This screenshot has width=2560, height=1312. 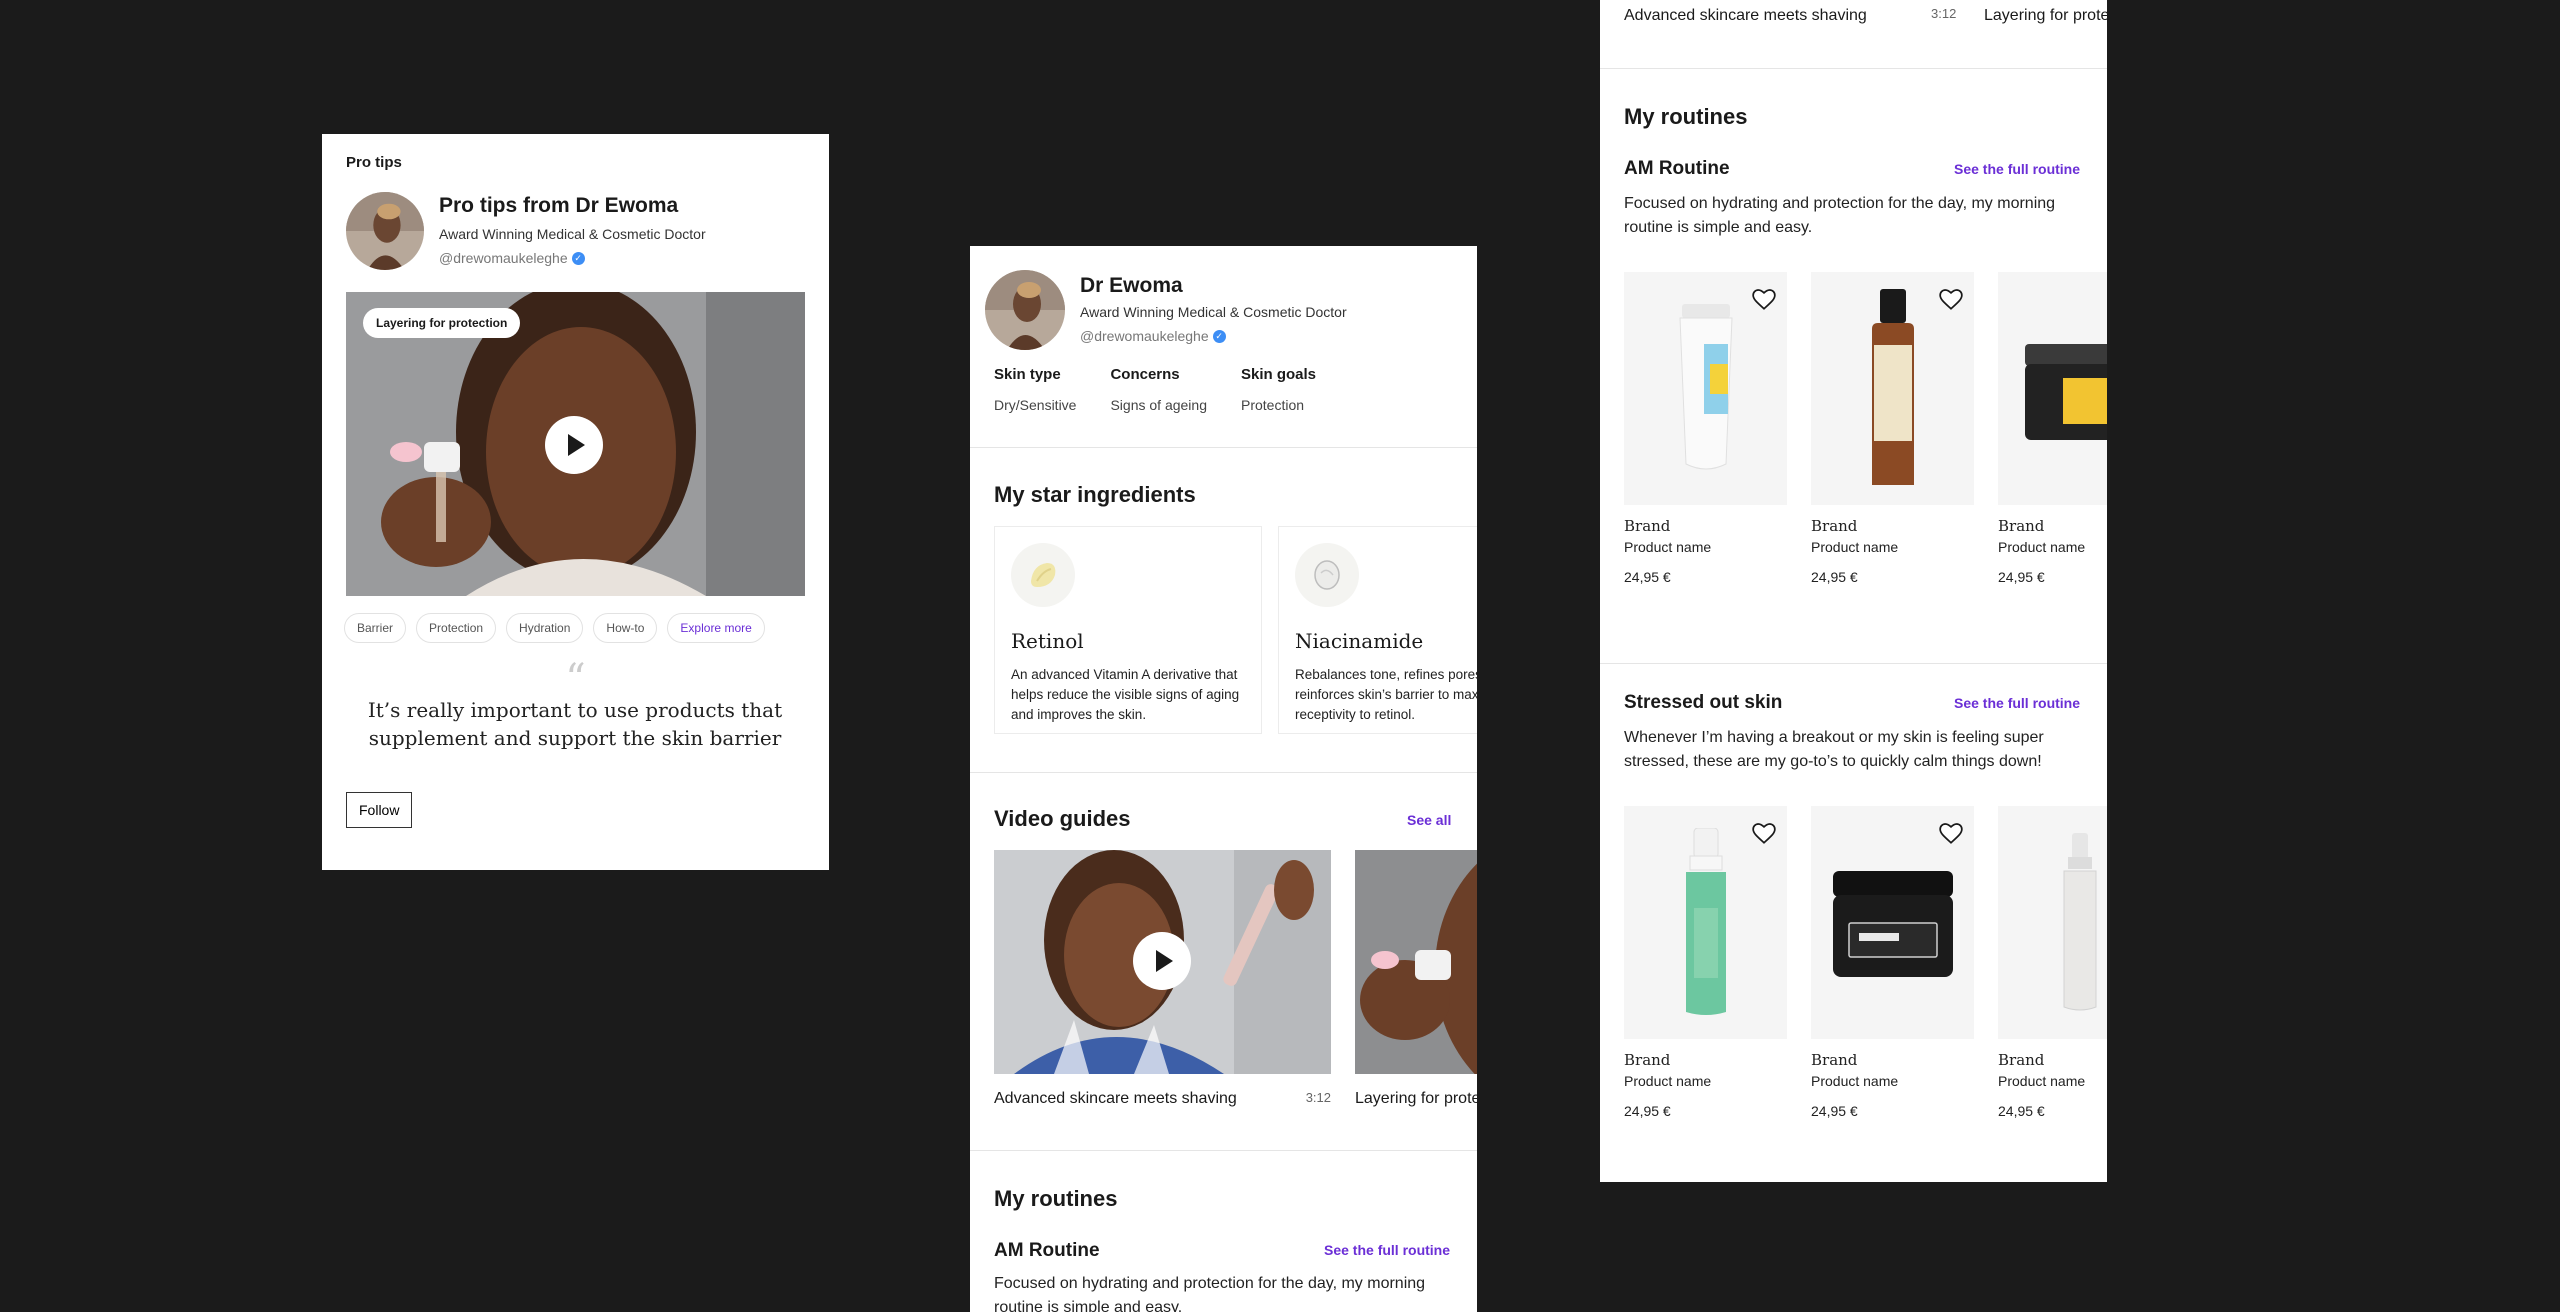 I want to click on follow-button: Follow, so click(x=379, y=810).